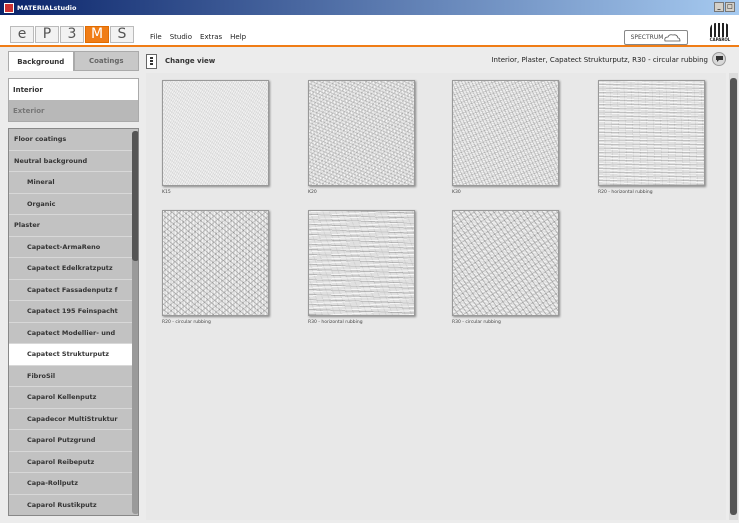  Describe the element at coordinates (41, 61) in the screenshot. I see `tab-background: Background` at that location.